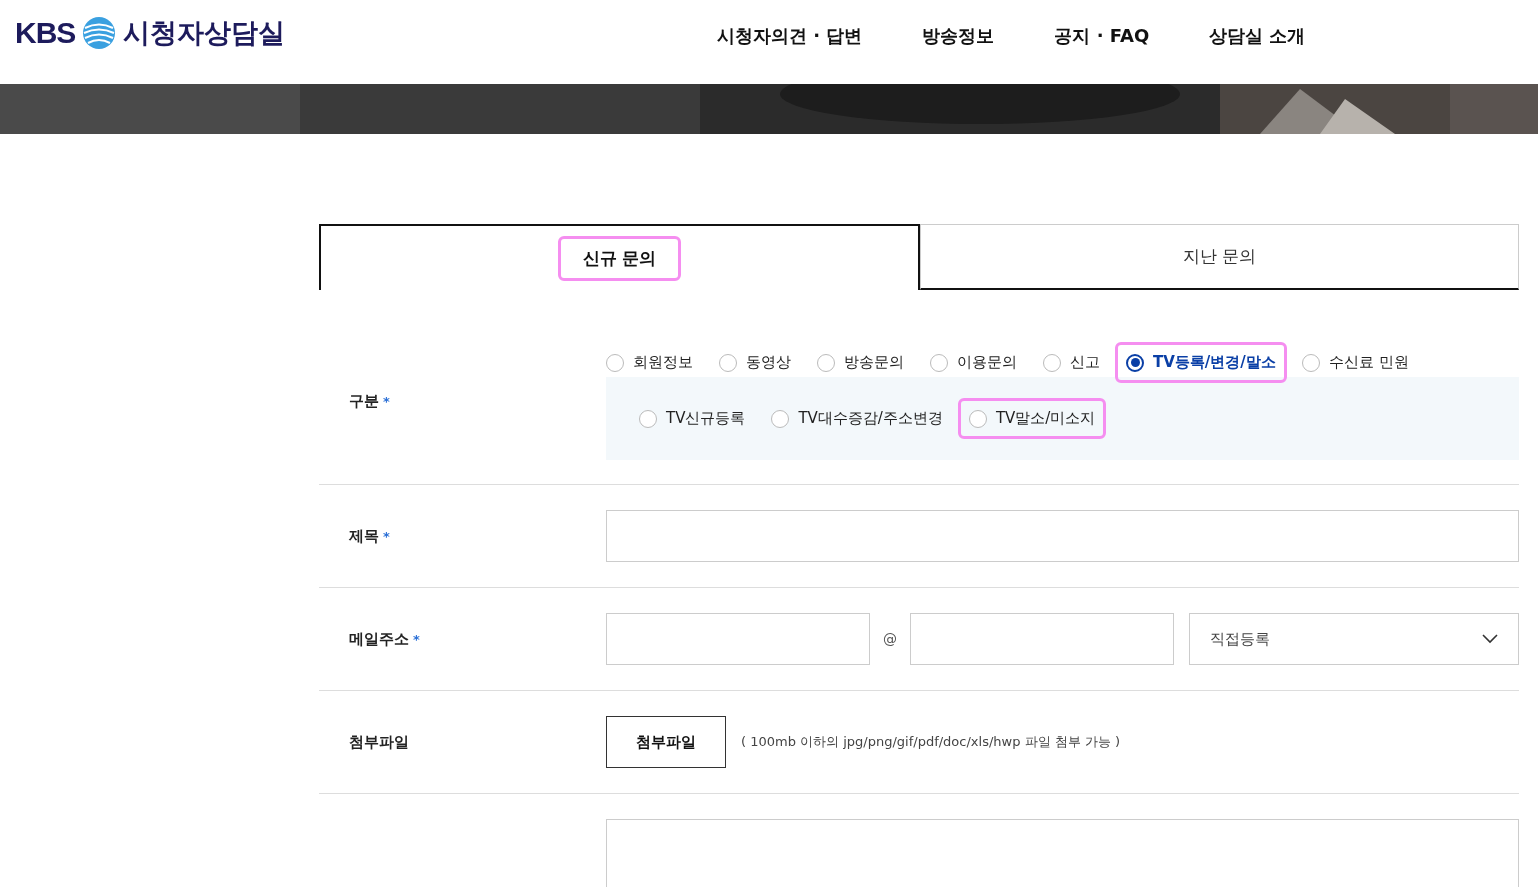 The width and height of the screenshot is (1538, 887). I want to click on attachment-note: ( 100mb 이하의 jpg/png/gif/pdf/doc/xls/hwp 파일 첨부 가능 ), so click(930, 742).